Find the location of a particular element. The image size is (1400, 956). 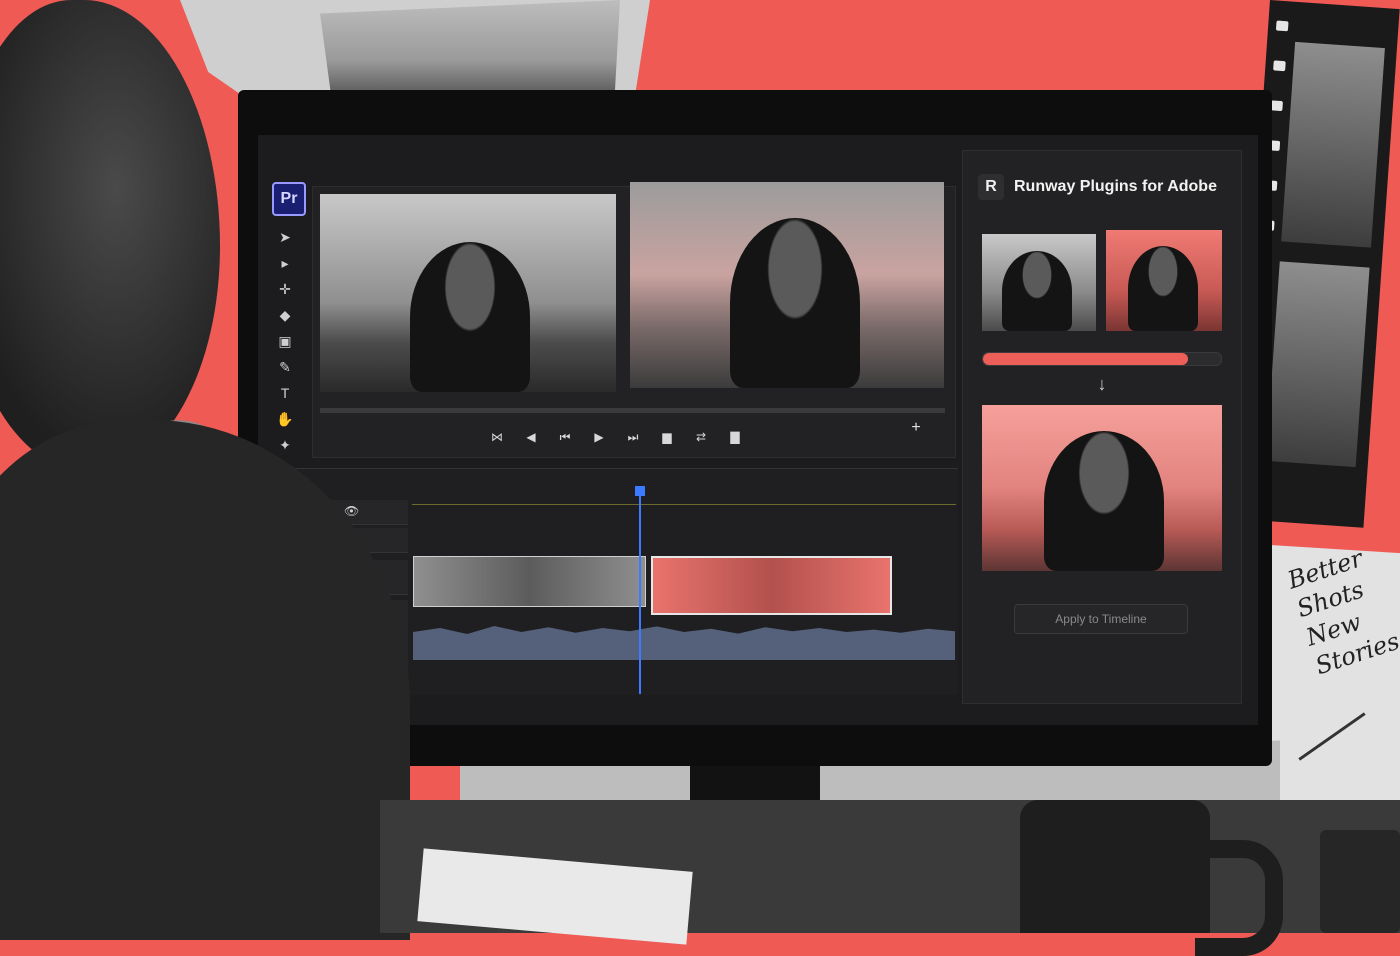

export-frame-icon: ▇ is located at coordinates (735, 437).